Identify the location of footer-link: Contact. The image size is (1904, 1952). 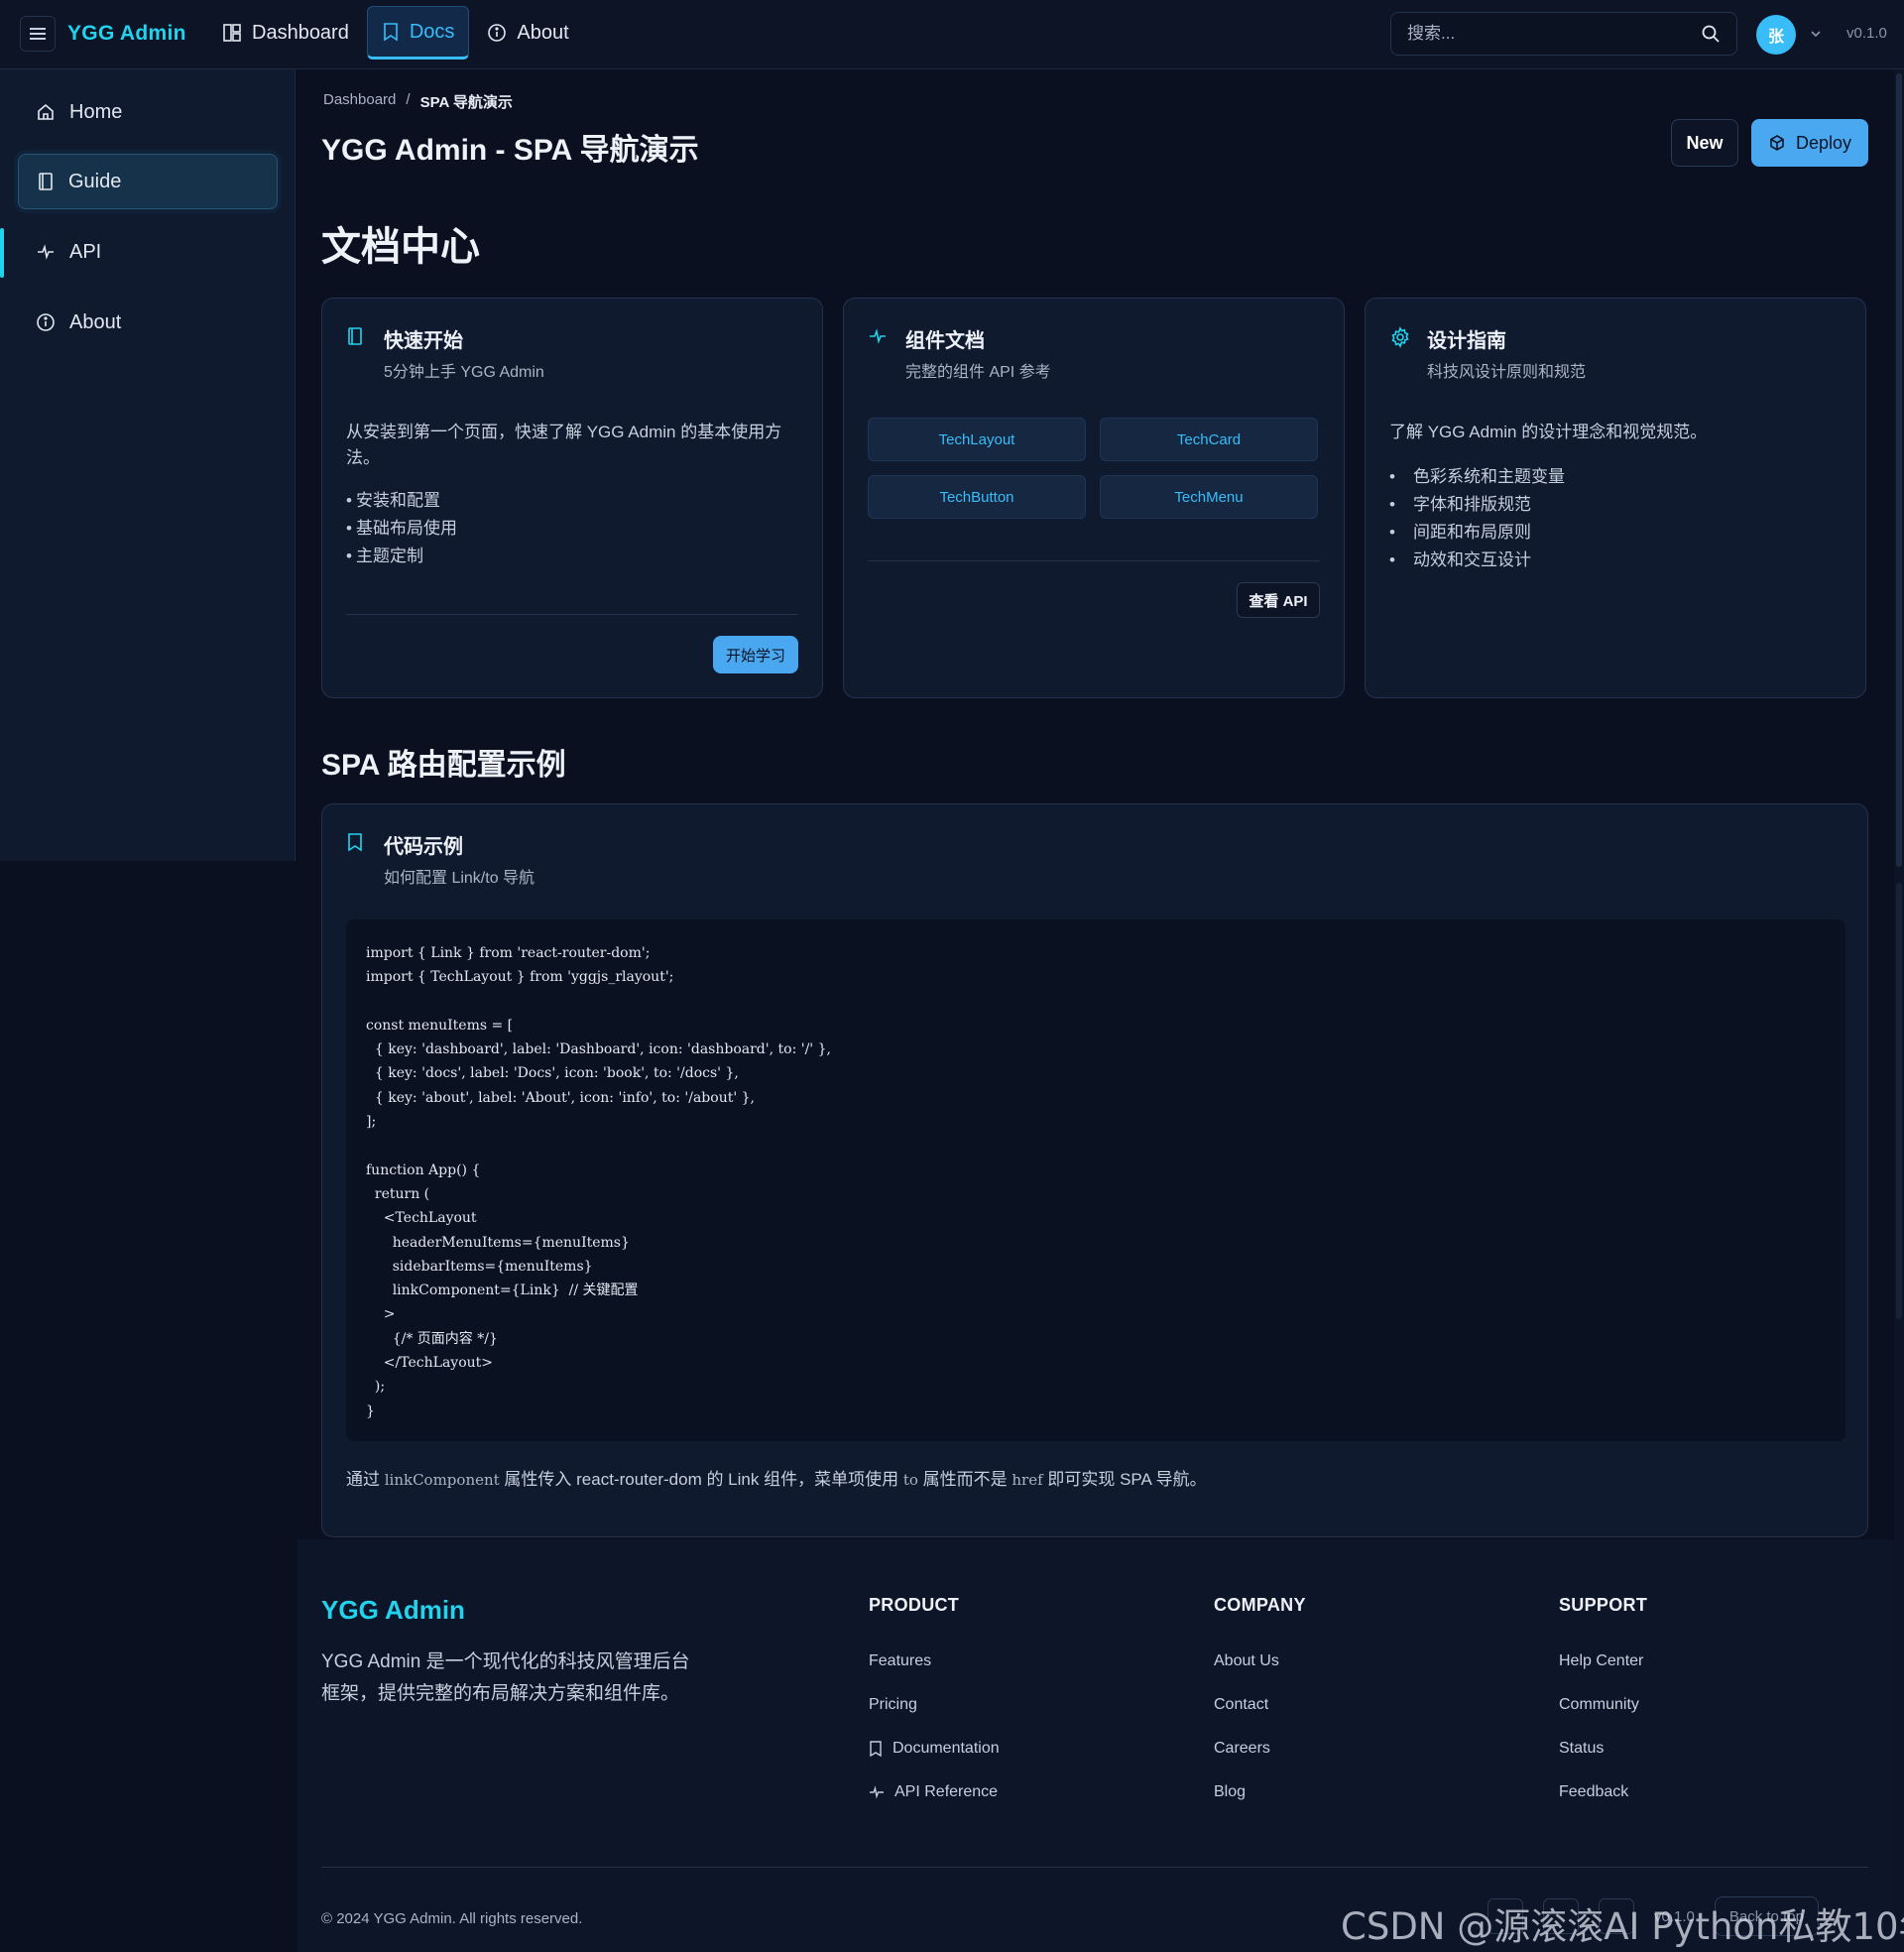
(1260, 1705).